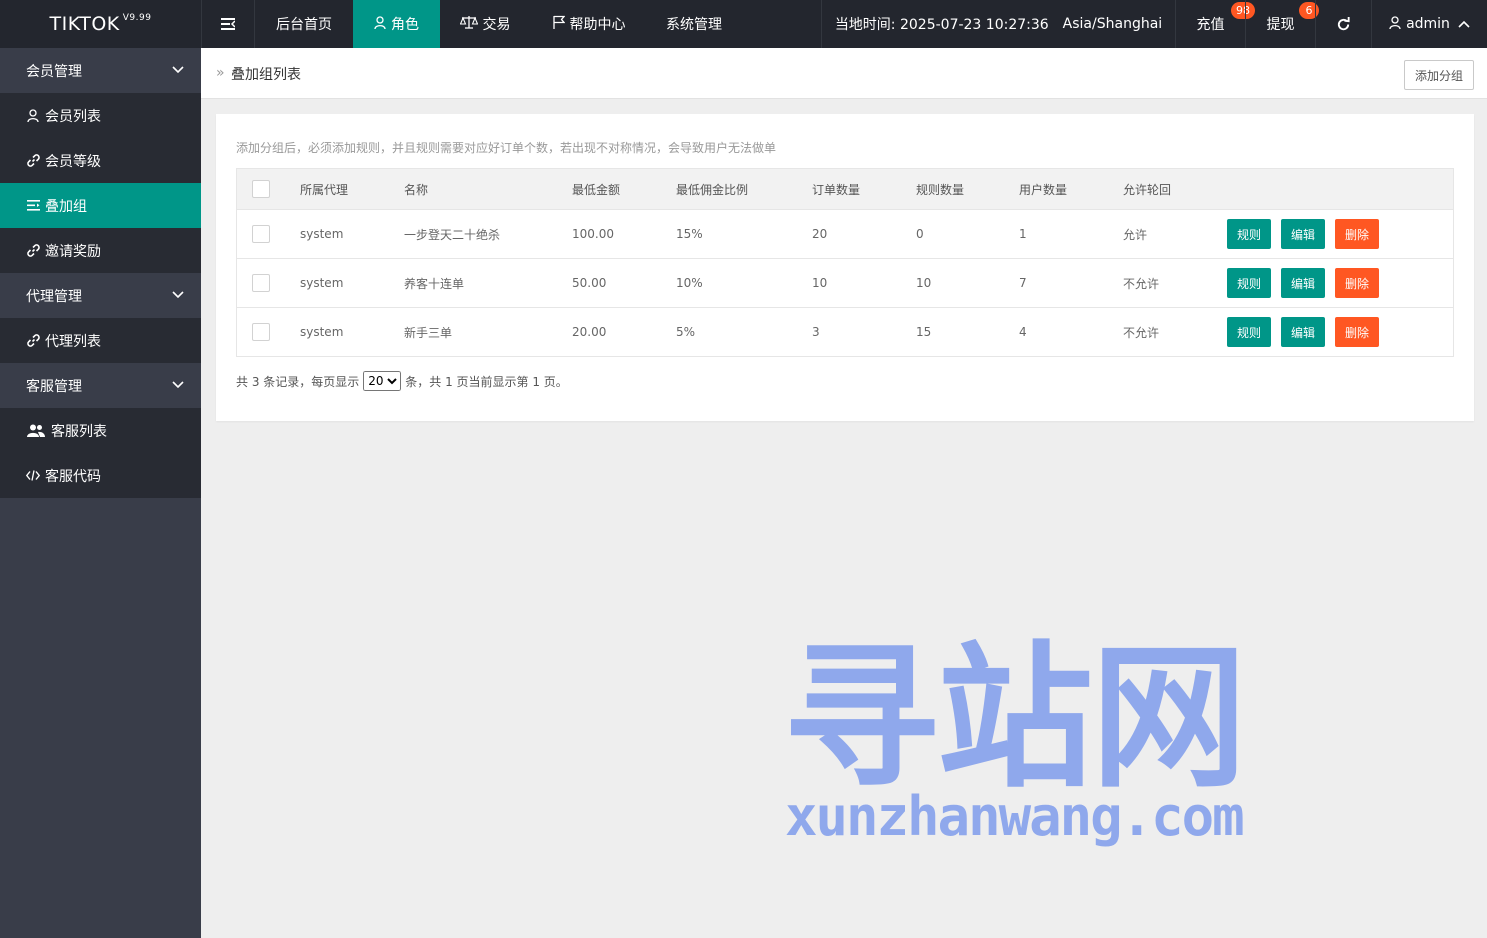 The width and height of the screenshot is (1487, 938). I want to click on page-title: 叠加组列表, so click(266, 75).